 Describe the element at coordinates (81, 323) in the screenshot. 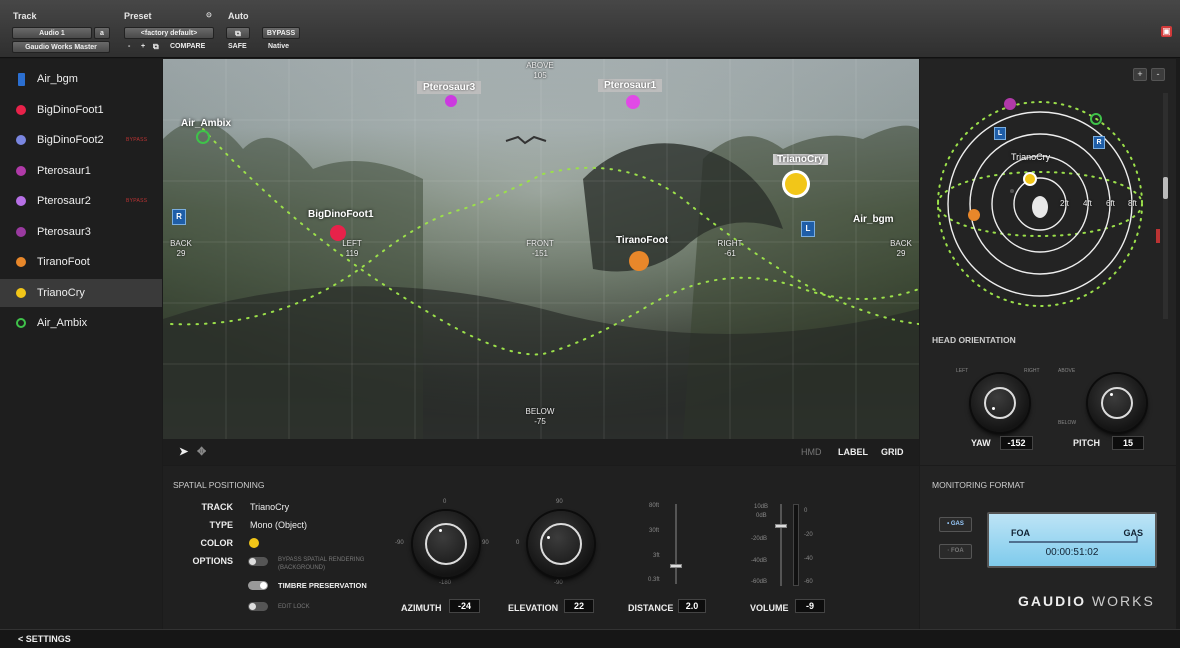

I see `track-item: Air_Ambix` at that location.